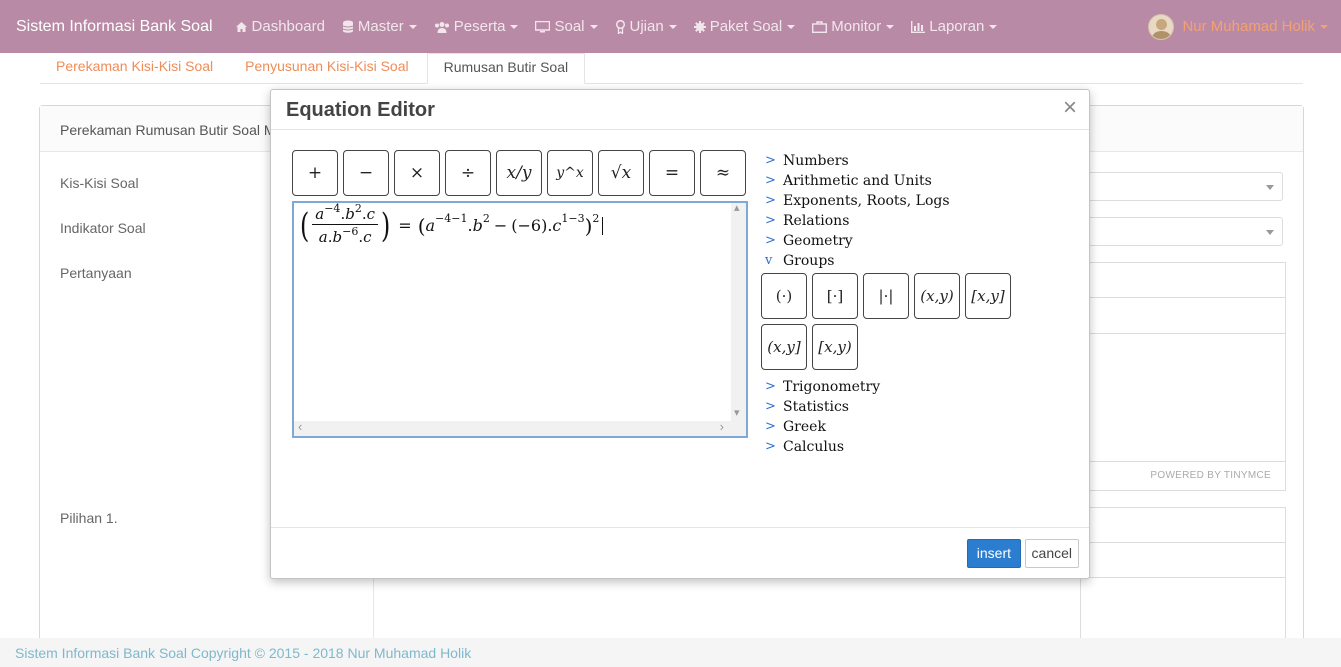 The width and height of the screenshot is (1341, 667). I want to click on chevron-down-icon: v, so click(769, 260).